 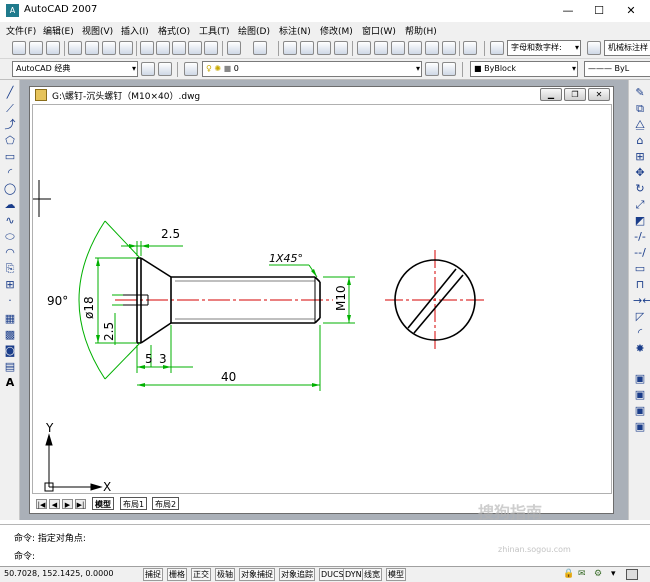 What do you see at coordinates (524, 69) in the screenshot?
I see `color-select: ■ ByBlock ▾` at bounding box center [524, 69].